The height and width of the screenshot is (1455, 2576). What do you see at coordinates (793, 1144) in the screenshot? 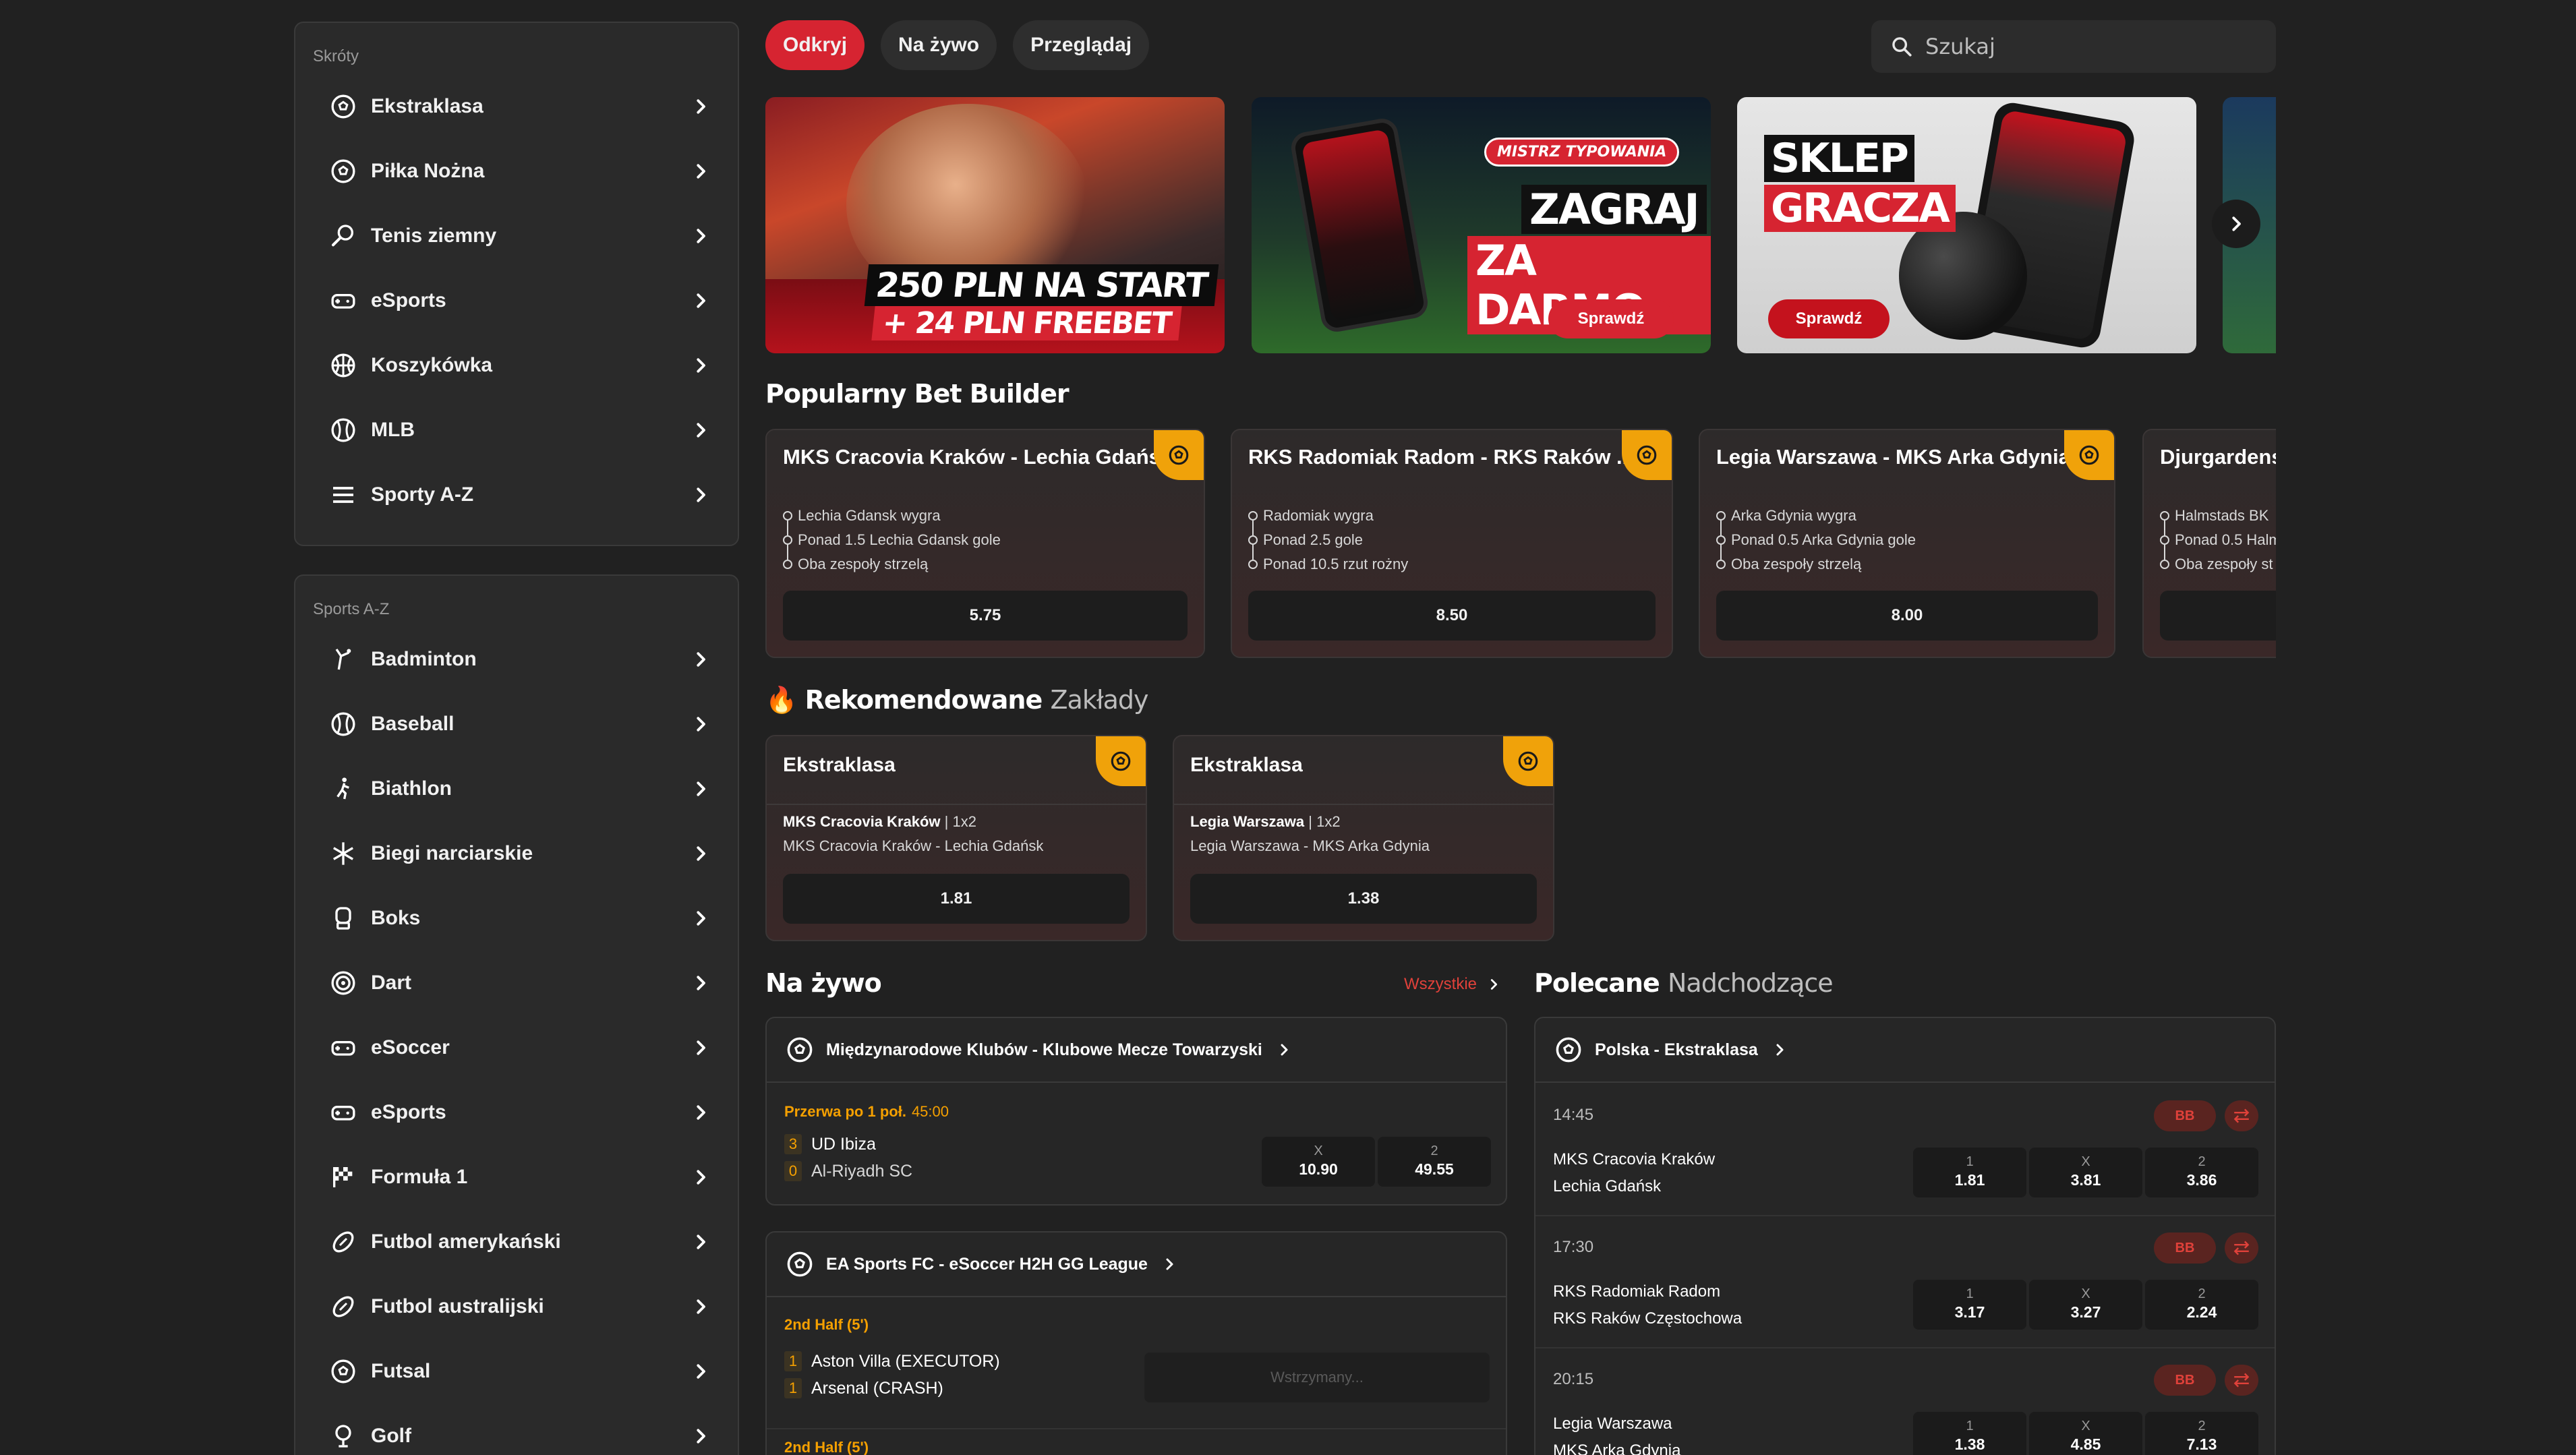
I see `home-score: 3` at bounding box center [793, 1144].